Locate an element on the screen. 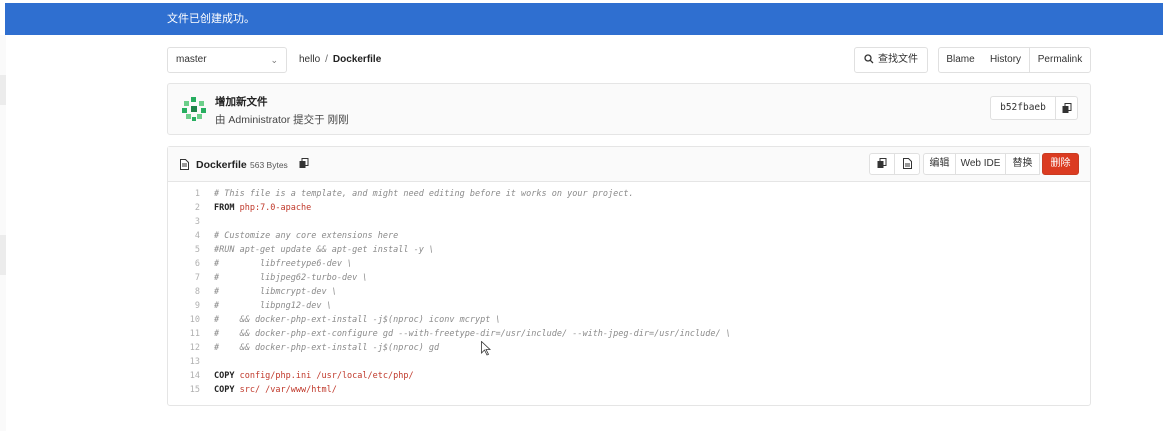 The width and height of the screenshot is (1163, 431). code-line: 15 COPY src/ /var/www/html/ is located at coordinates (629, 390).